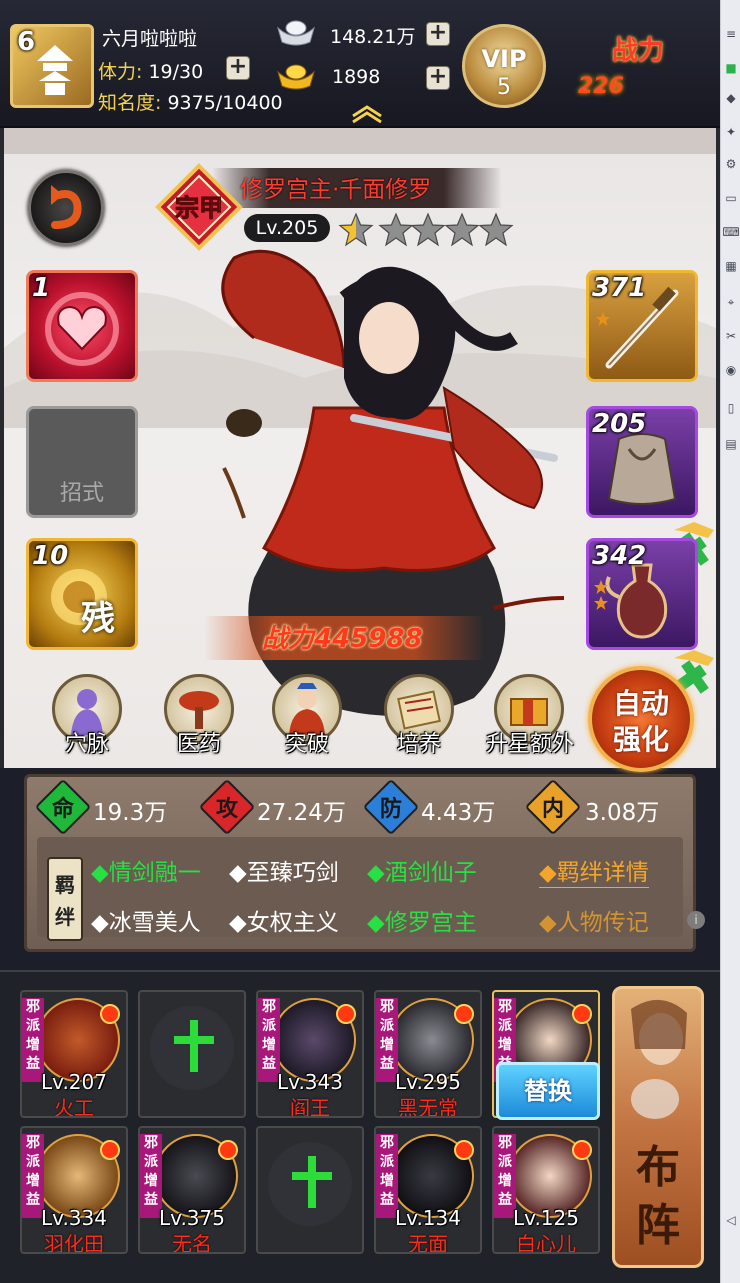 This screenshot has height=1283, width=740. What do you see at coordinates (642, 462) in the screenshot?
I see `equipment-slot-armor: 205` at bounding box center [642, 462].